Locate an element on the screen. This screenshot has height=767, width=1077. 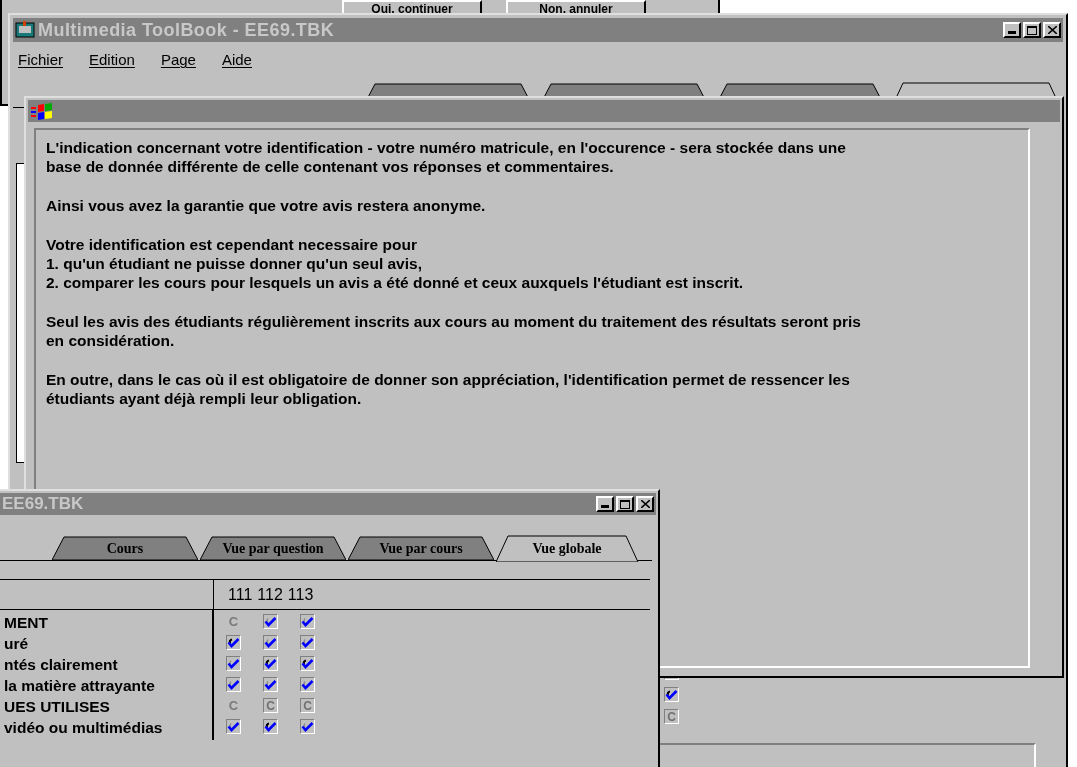
row-label: uré is located at coordinates (16, 644).